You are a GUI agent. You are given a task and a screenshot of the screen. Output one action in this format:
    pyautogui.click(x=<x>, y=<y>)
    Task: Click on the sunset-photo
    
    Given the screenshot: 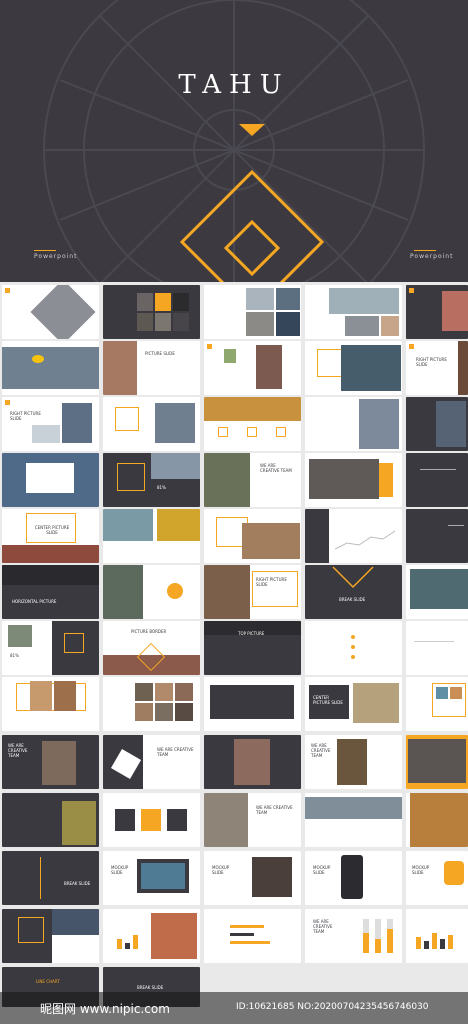 What is the action you would take?
    pyautogui.click(x=437, y=761)
    